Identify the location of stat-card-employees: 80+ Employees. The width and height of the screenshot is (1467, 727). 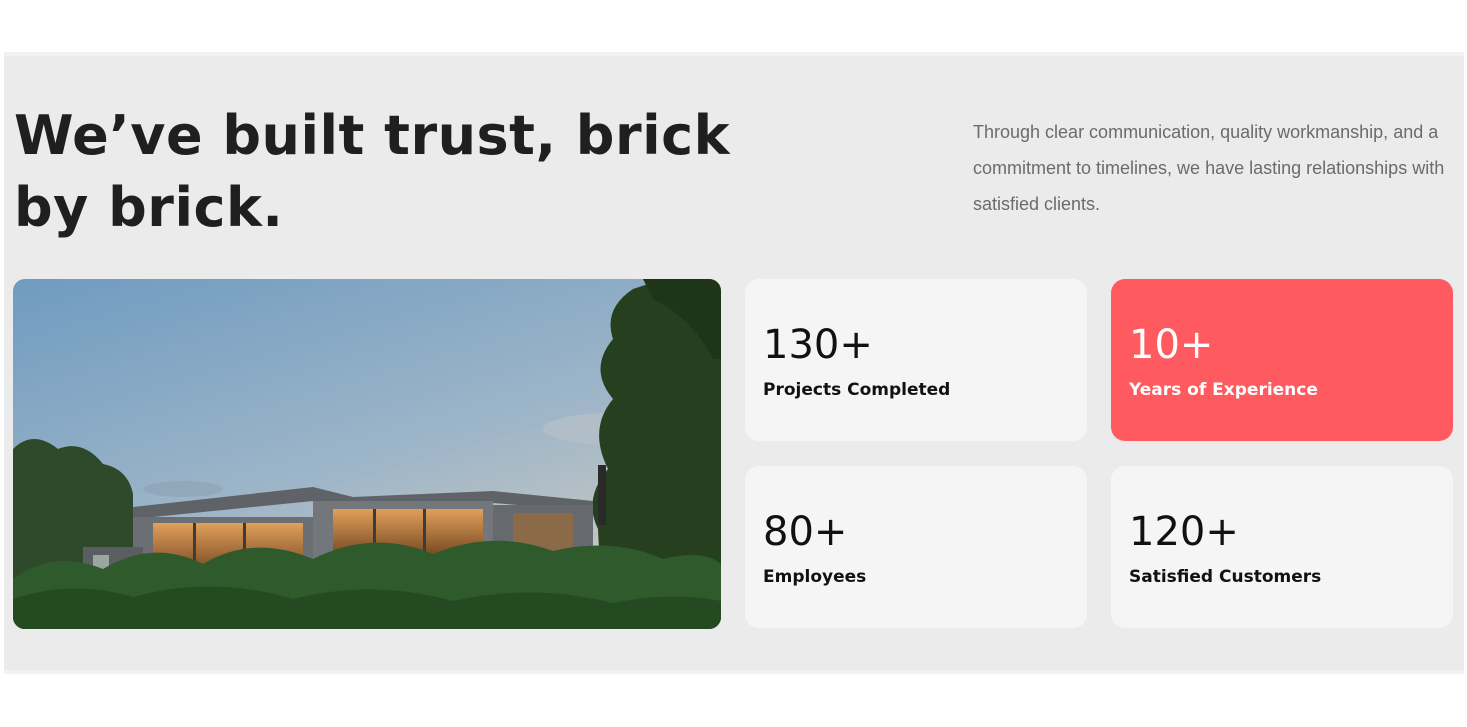
(916, 547).